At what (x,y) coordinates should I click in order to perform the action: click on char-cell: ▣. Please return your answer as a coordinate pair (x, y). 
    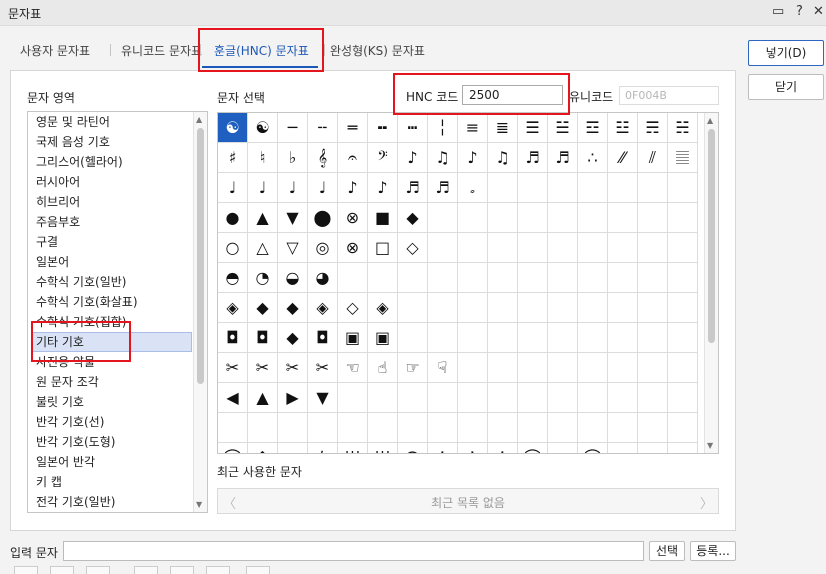
    Looking at the image, I should click on (353, 338).